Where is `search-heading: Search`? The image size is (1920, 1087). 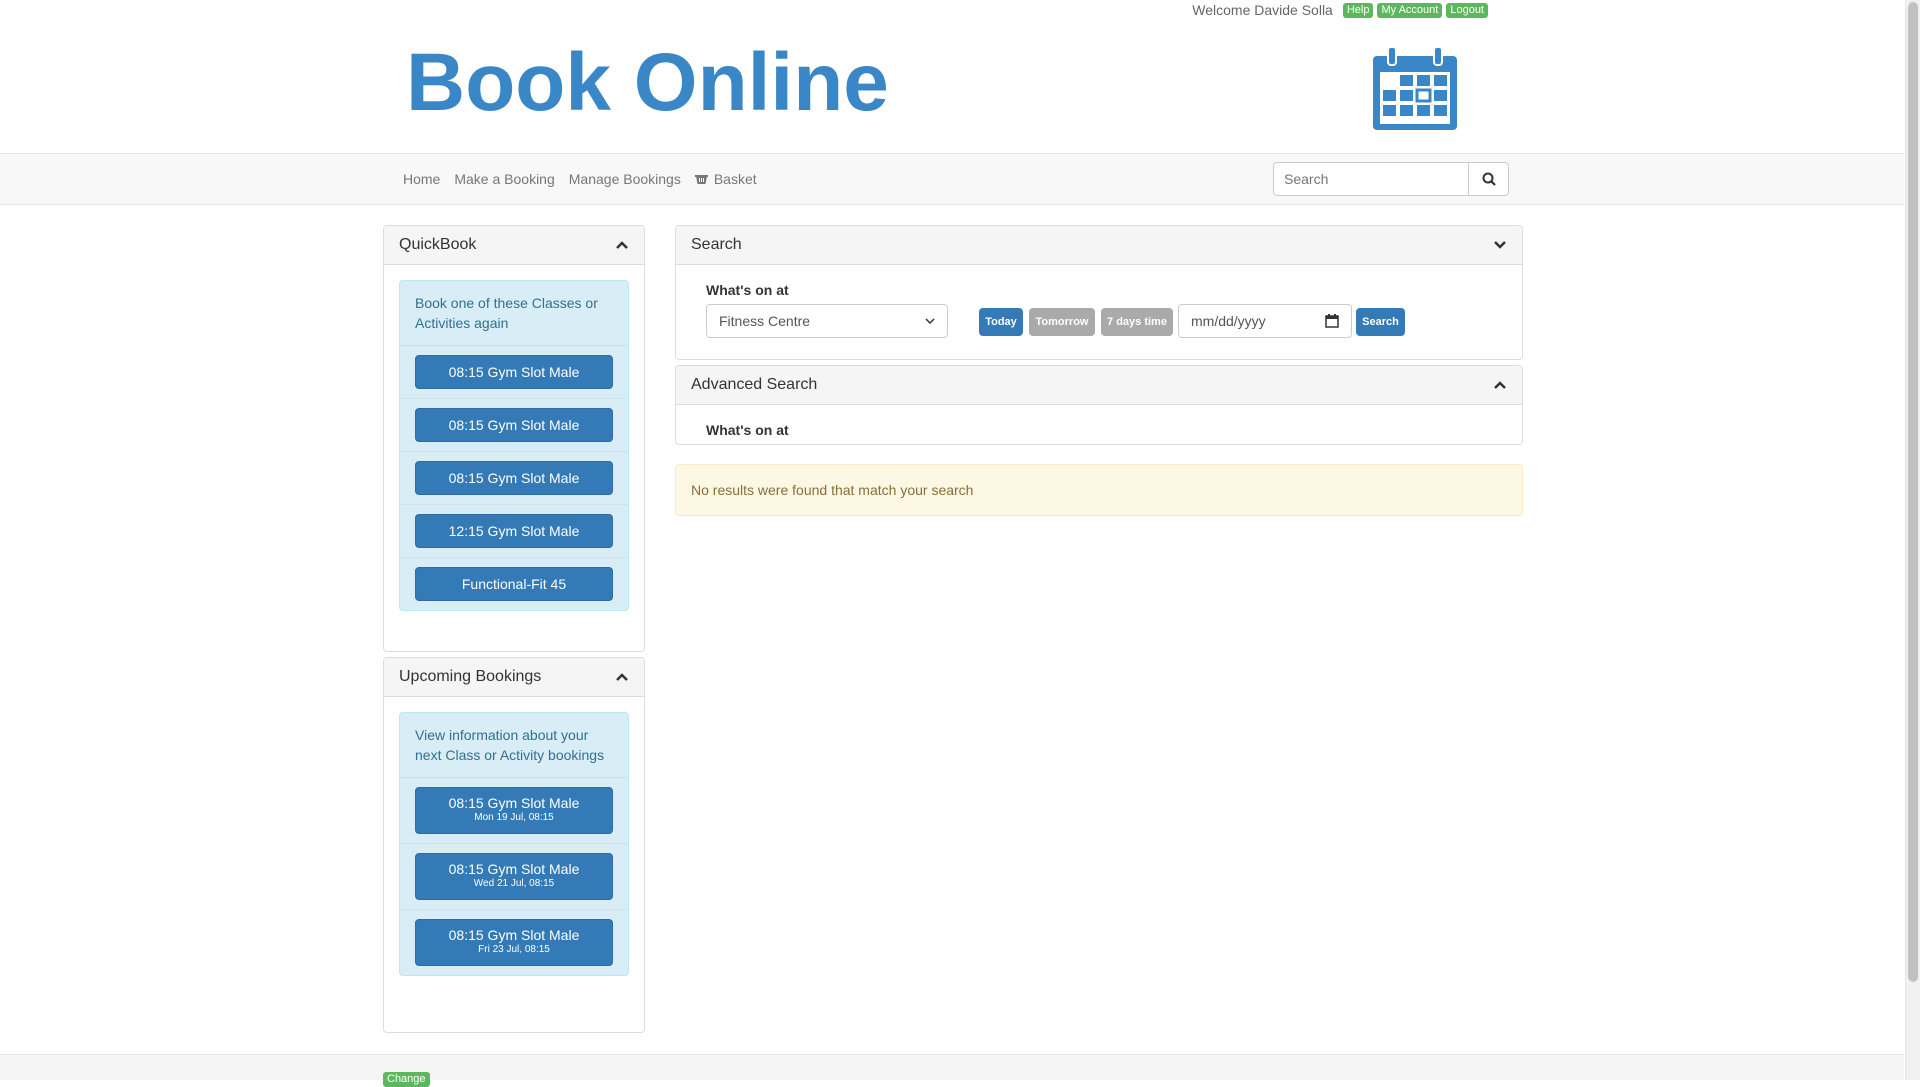
search-heading: Search is located at coordinates (1099, 245).